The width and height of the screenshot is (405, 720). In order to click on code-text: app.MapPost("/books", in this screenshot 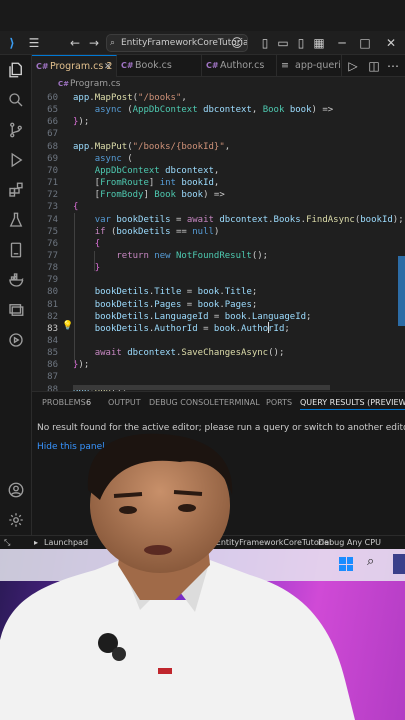, I will do `click(130, 98)`.